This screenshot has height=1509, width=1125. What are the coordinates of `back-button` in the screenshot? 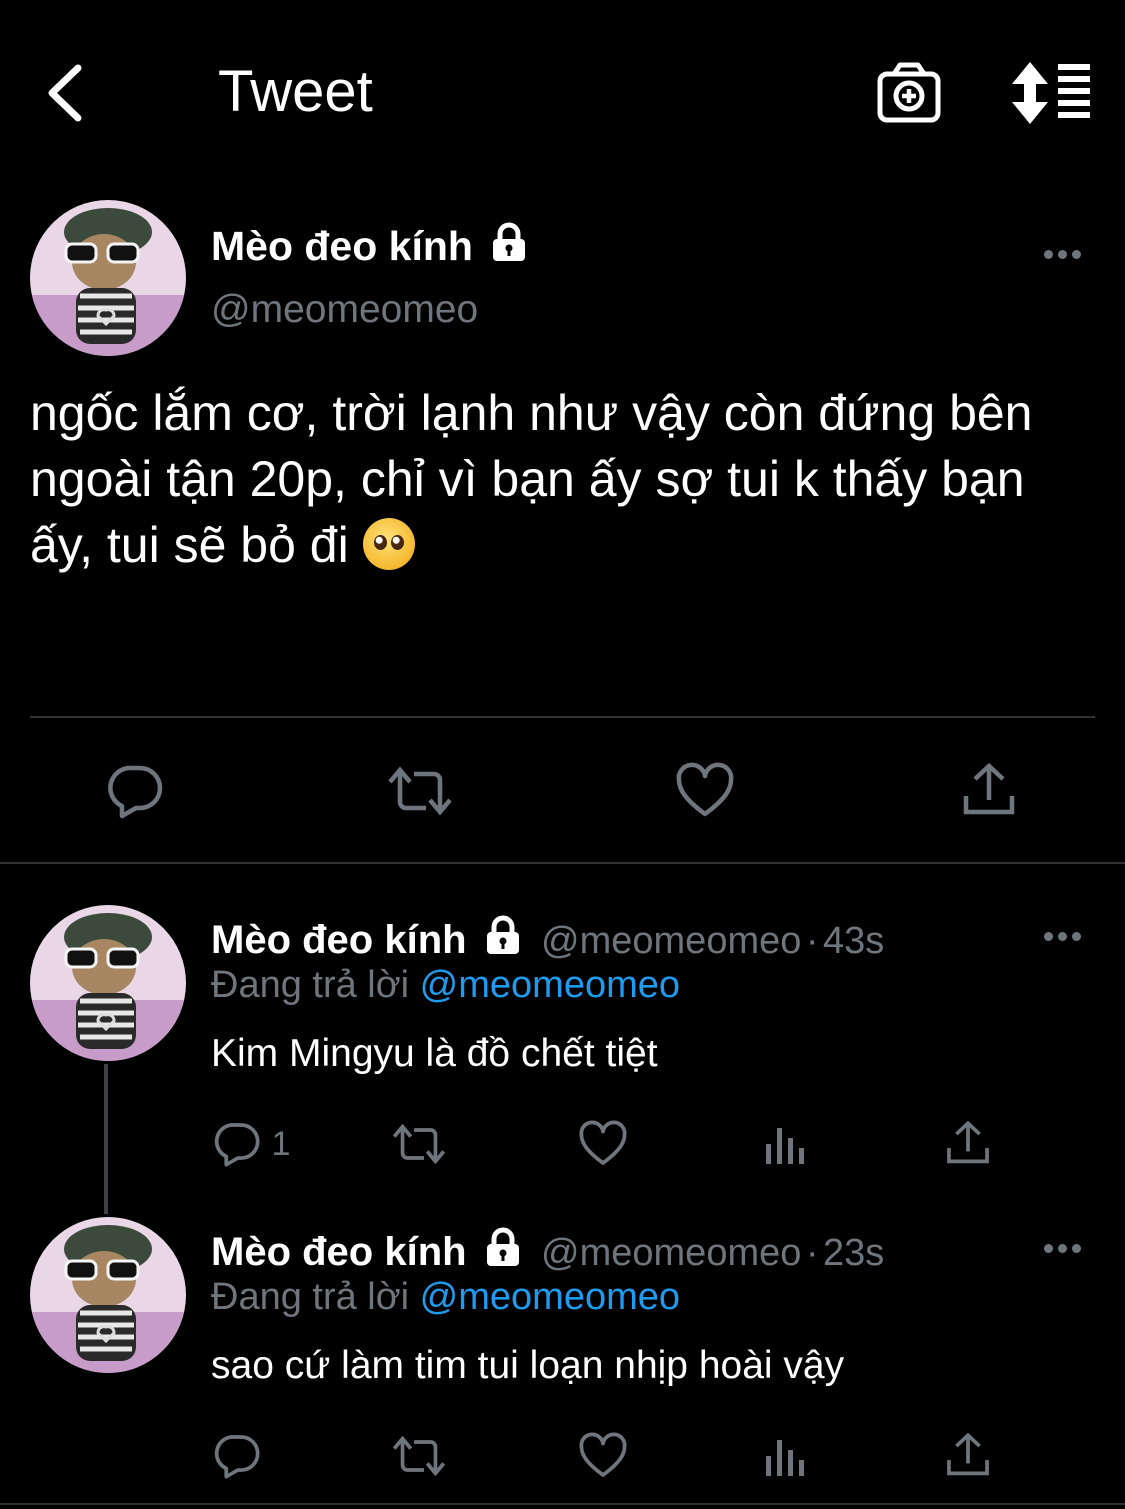 It's located at (68, 93).